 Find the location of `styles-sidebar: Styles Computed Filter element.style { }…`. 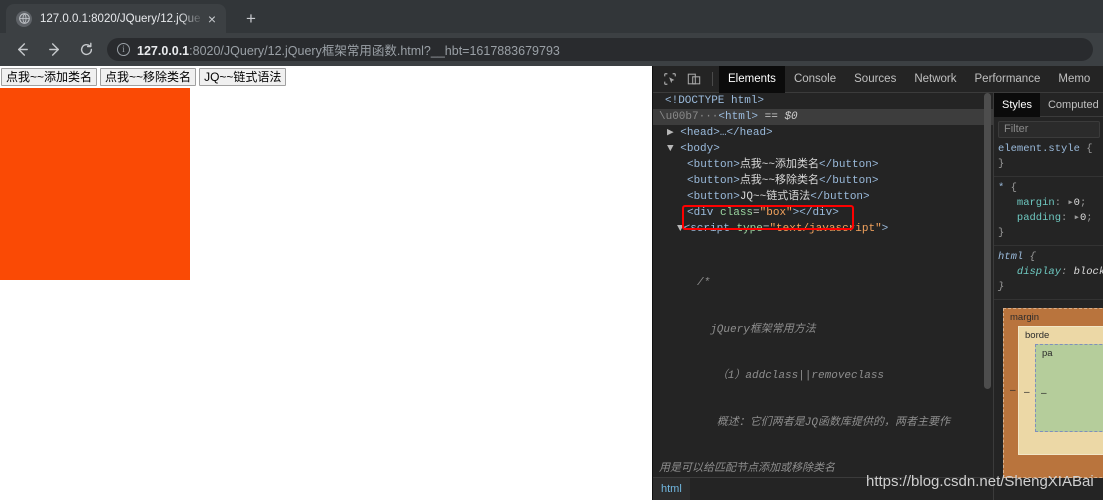

styles-sidebar: Styles Computed Filter element.style { }… is located at coordinates (1048, 296).